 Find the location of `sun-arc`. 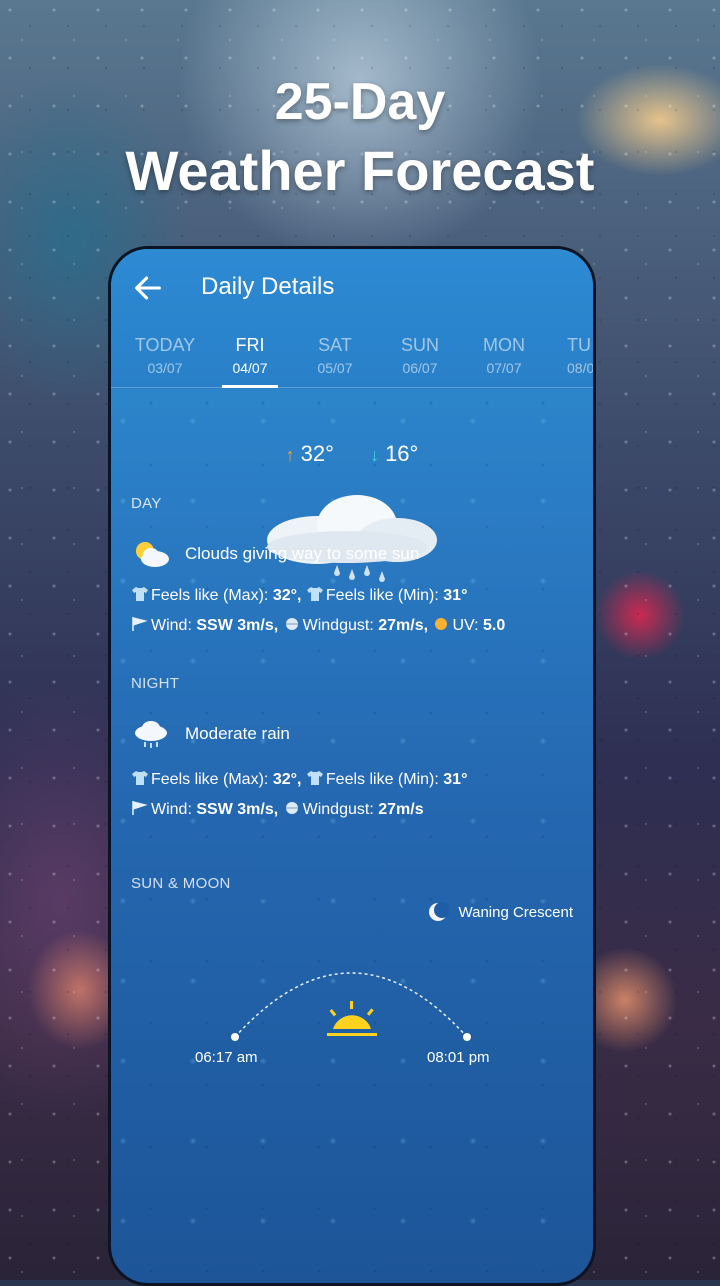

sun-arc is located at coordinates (351, 1006).